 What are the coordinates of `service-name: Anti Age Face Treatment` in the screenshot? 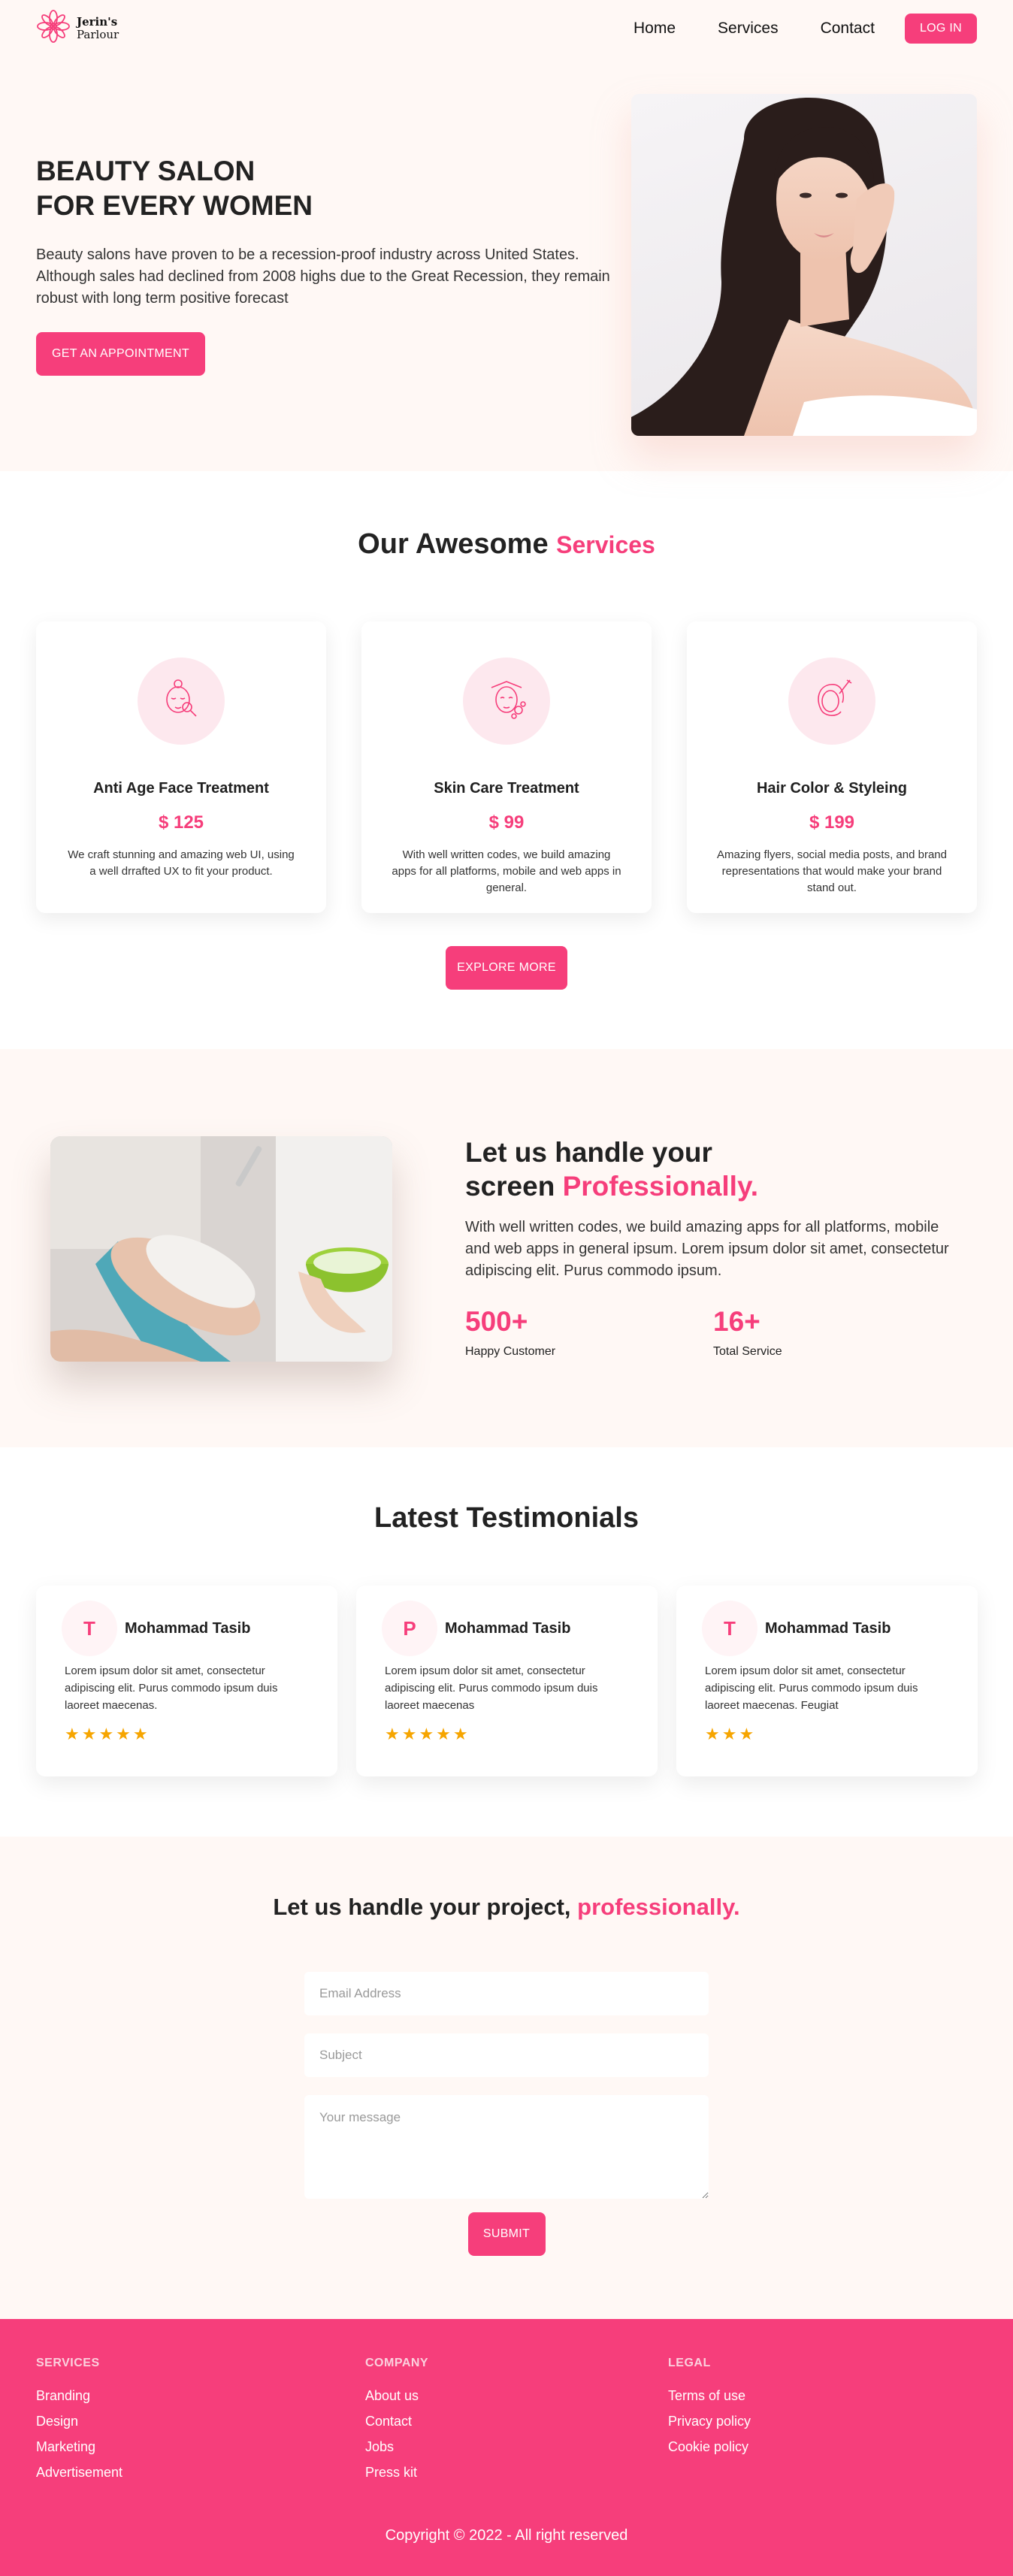 It's located at (181, 789).